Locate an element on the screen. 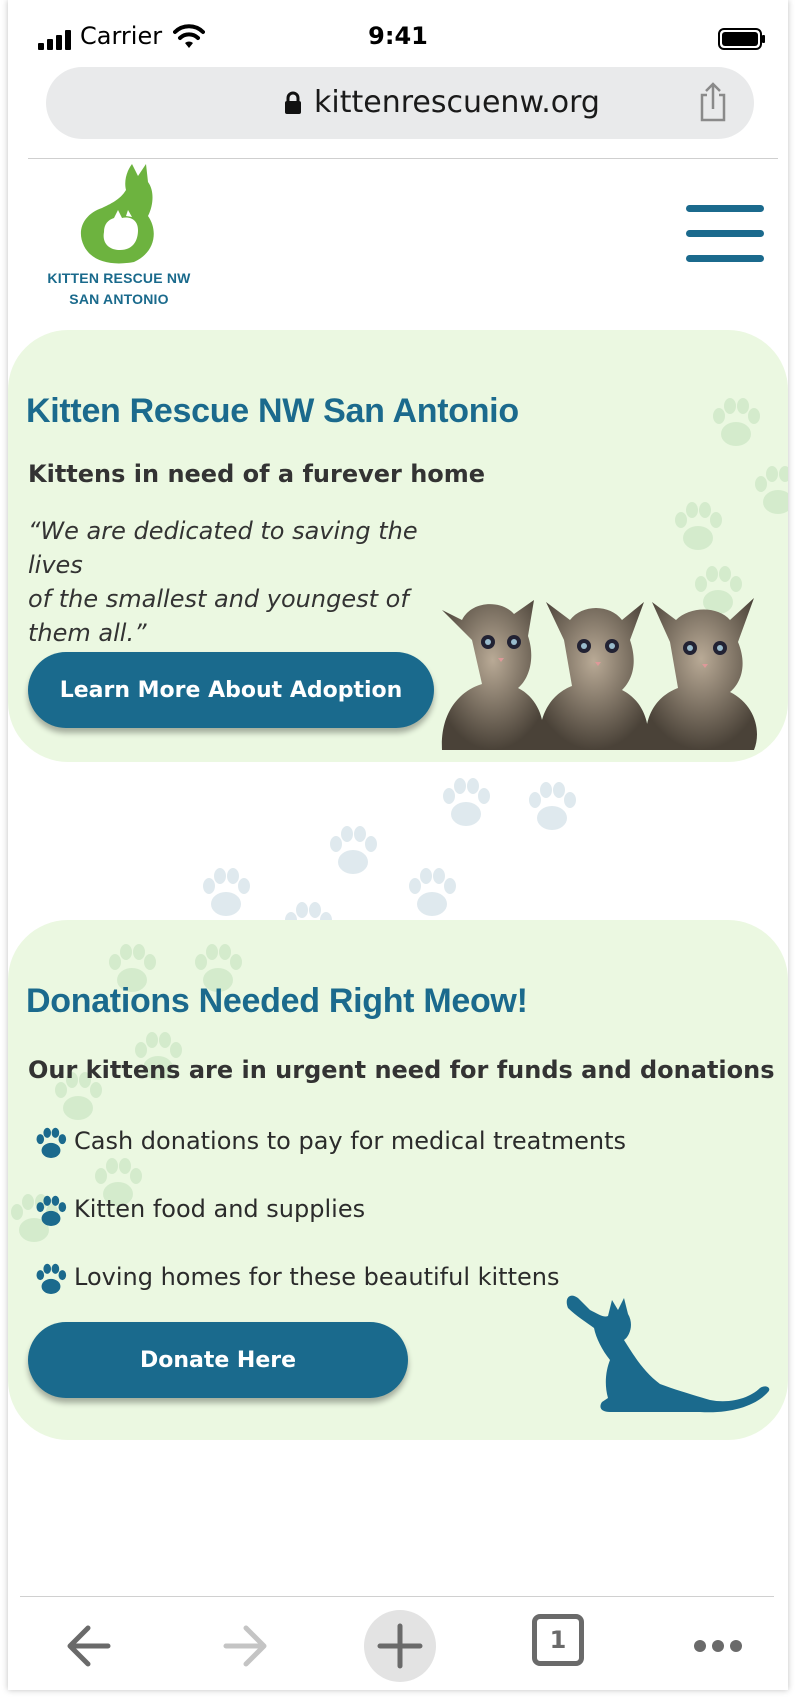  back-icon is located at coordinates (90, 1646).